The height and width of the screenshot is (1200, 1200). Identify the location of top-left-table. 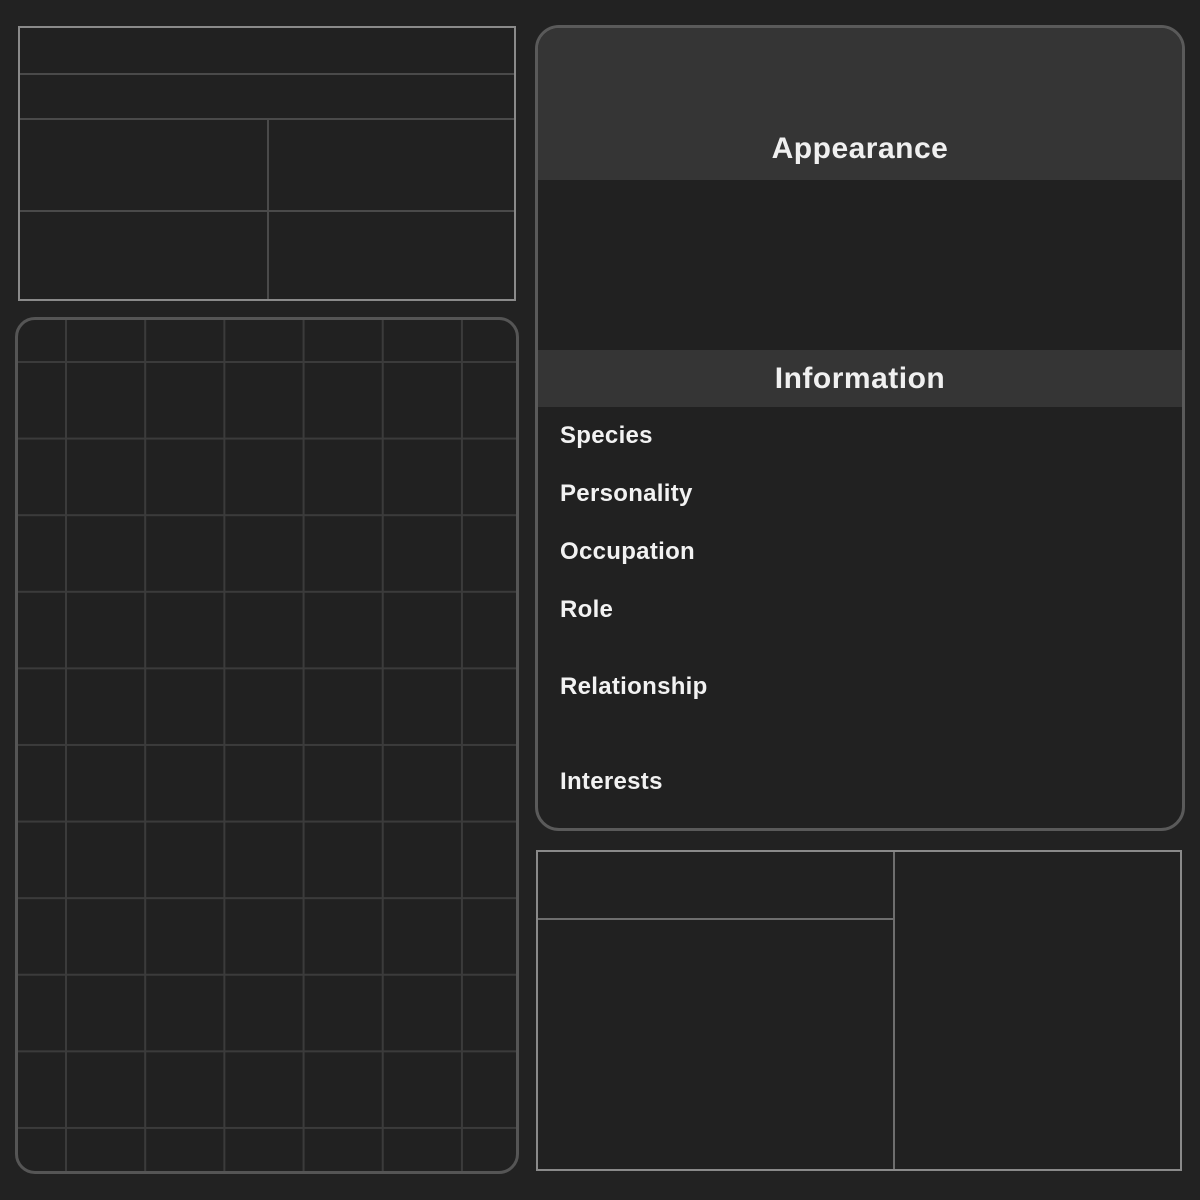
(267, 163).